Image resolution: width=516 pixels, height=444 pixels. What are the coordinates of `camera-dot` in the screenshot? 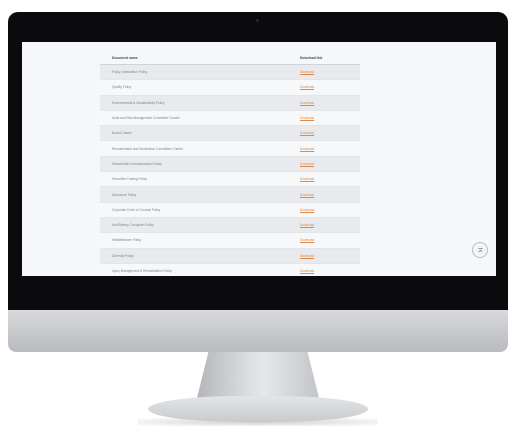 It's located at (257, 20).